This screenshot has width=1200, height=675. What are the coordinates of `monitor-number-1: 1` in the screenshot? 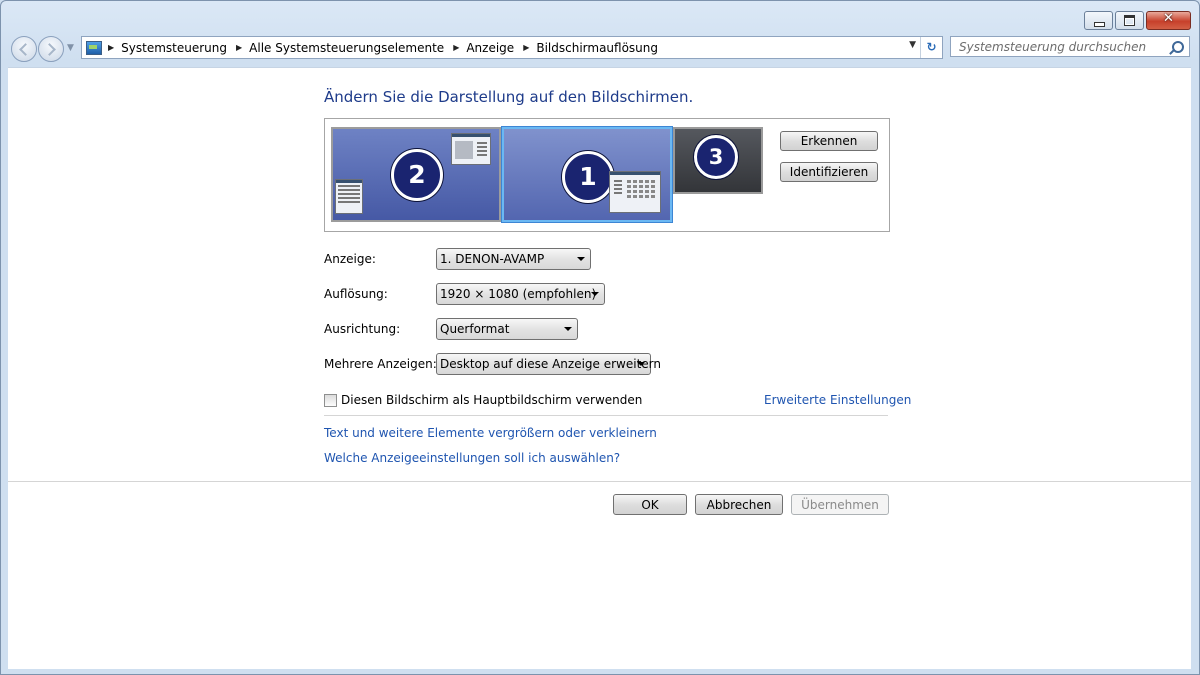 It's located at (588, 177).